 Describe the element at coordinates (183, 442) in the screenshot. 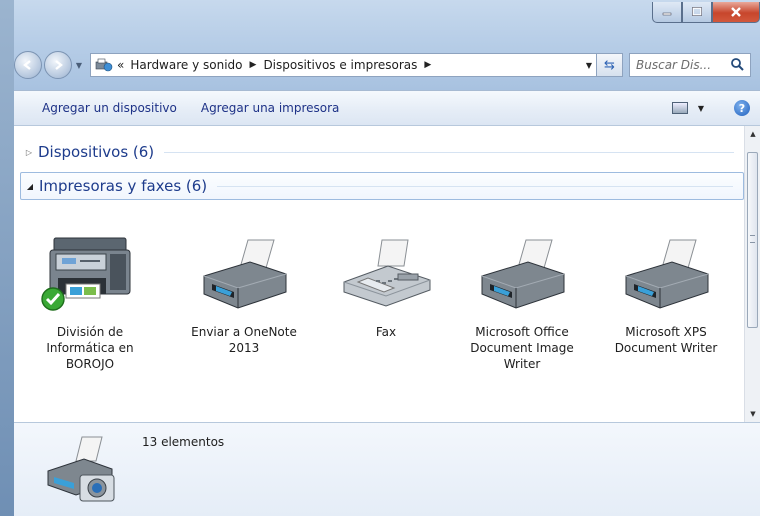

I see `item-count: 13 elementos` at that location.